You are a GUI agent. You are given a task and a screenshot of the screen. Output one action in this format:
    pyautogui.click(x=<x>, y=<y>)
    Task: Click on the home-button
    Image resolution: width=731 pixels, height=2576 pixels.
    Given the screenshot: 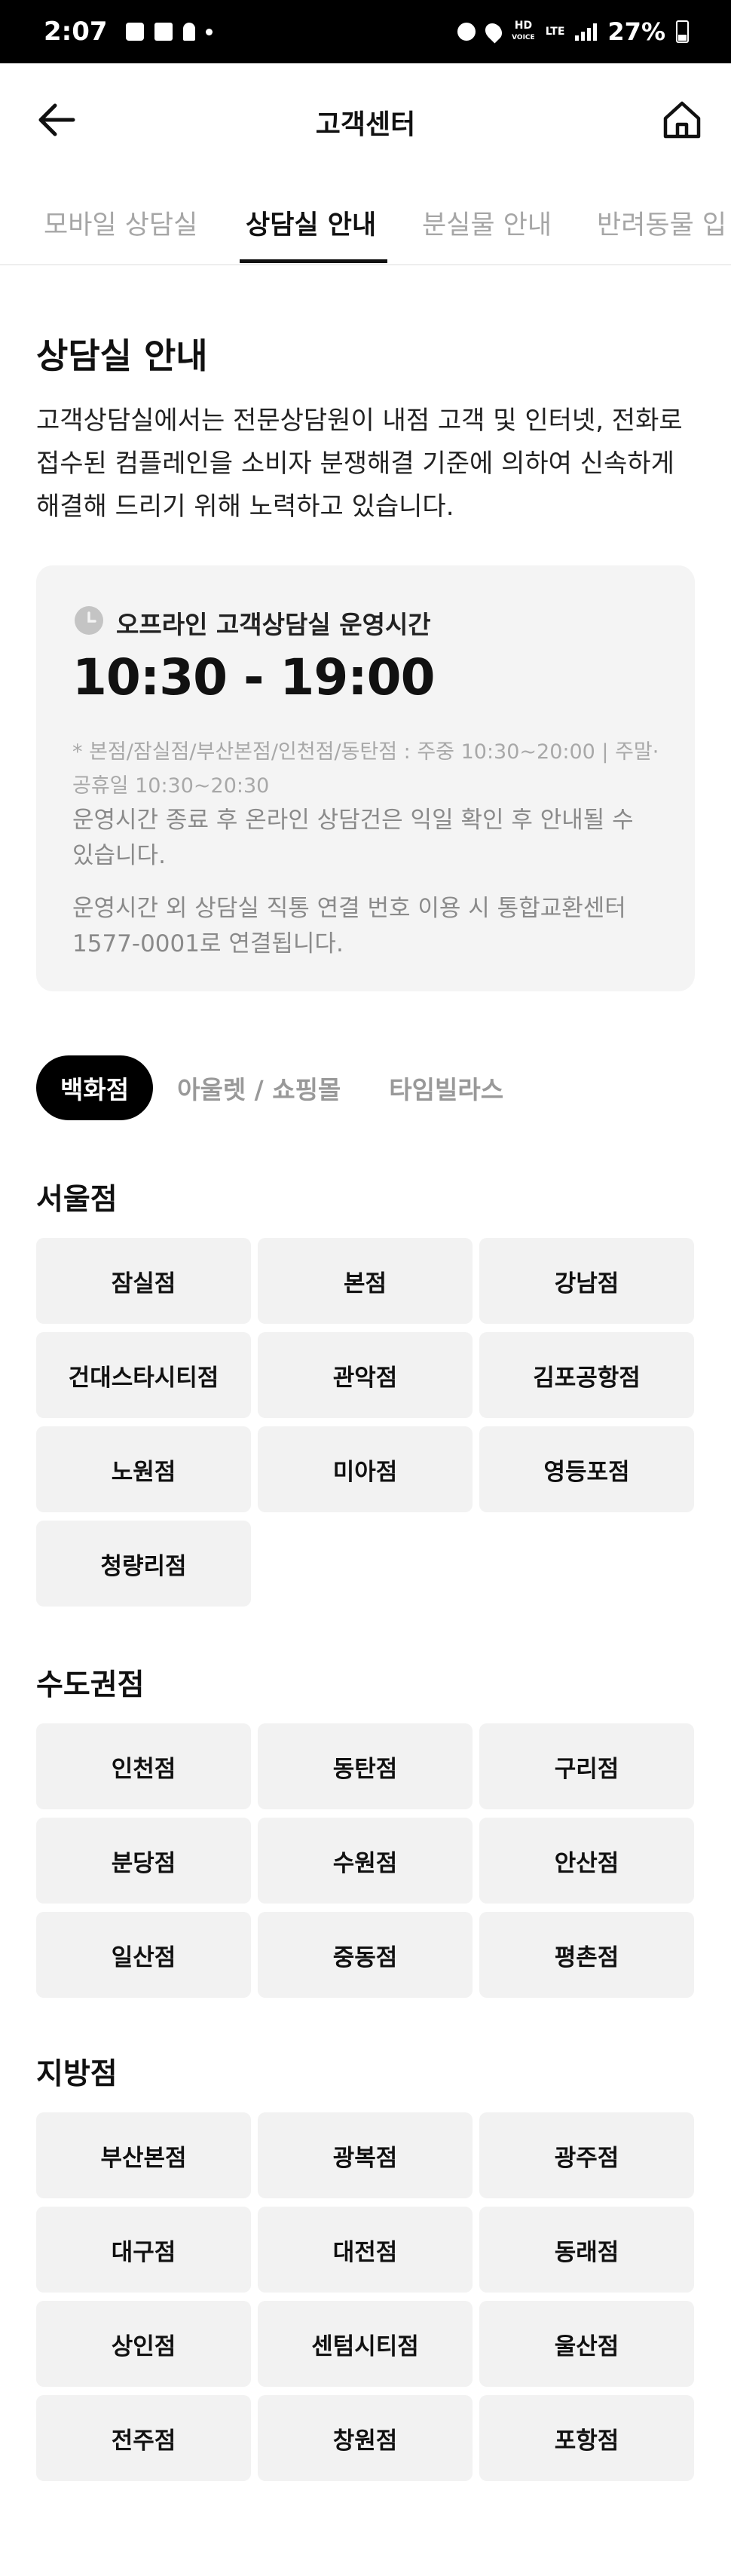 What is the action you would take?
    pyautogui.click(x=682, y=119)
    